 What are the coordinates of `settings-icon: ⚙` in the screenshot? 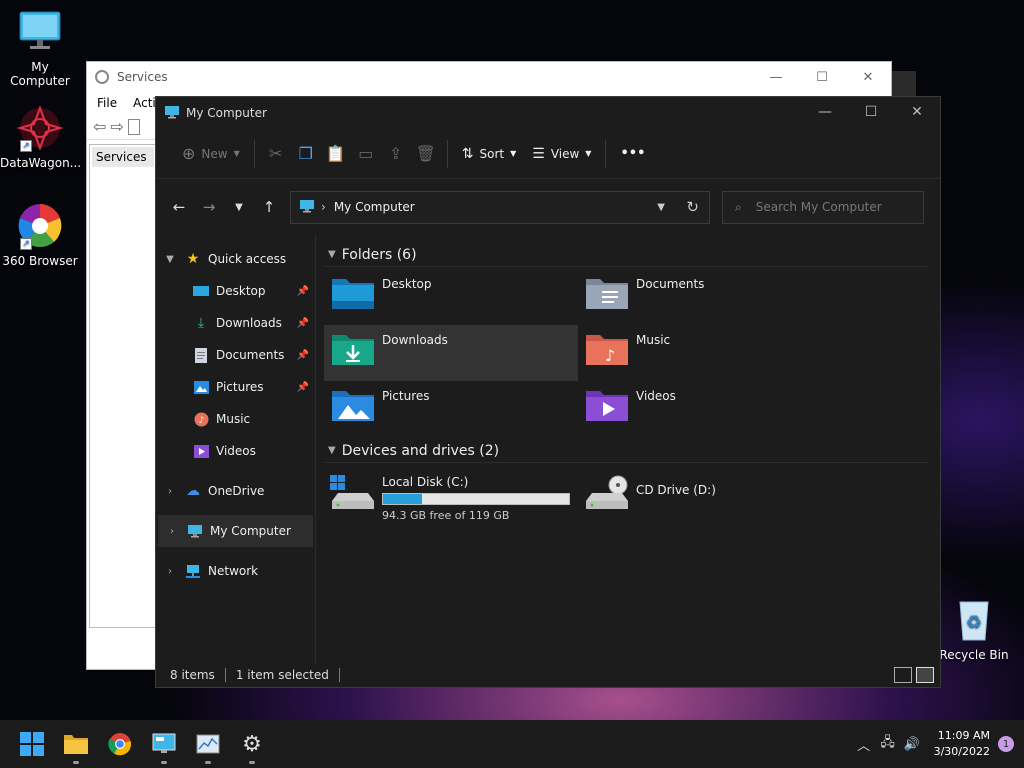 It's located at (252, 744).